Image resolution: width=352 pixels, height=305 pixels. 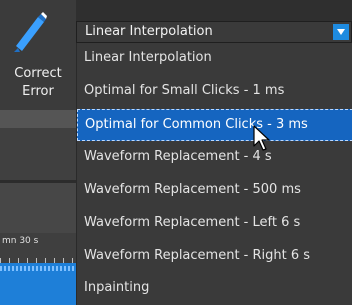 What do you see at coordinates (178, 156) in the screenshot?
I see `option-label: Waveform Replacement - 4 s` at bounding box center [178, 156].